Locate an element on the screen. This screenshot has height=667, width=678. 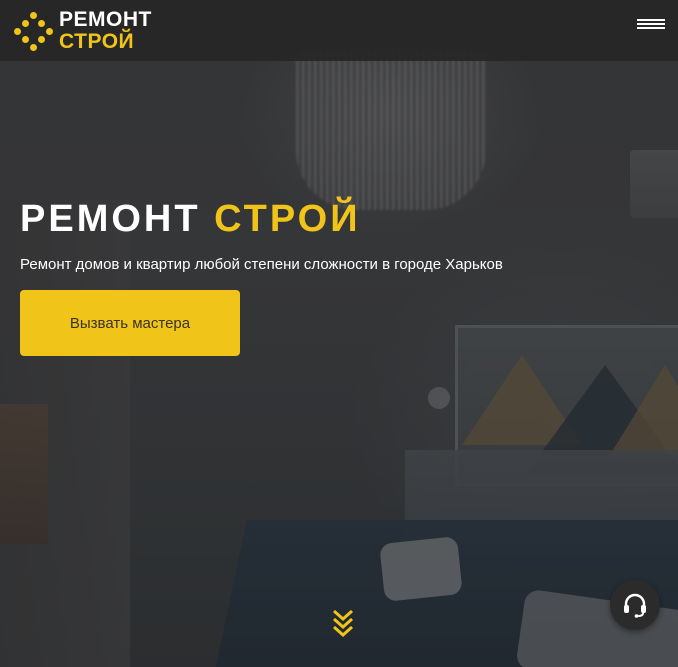
headset-icon is located at coordinates (635, 605).